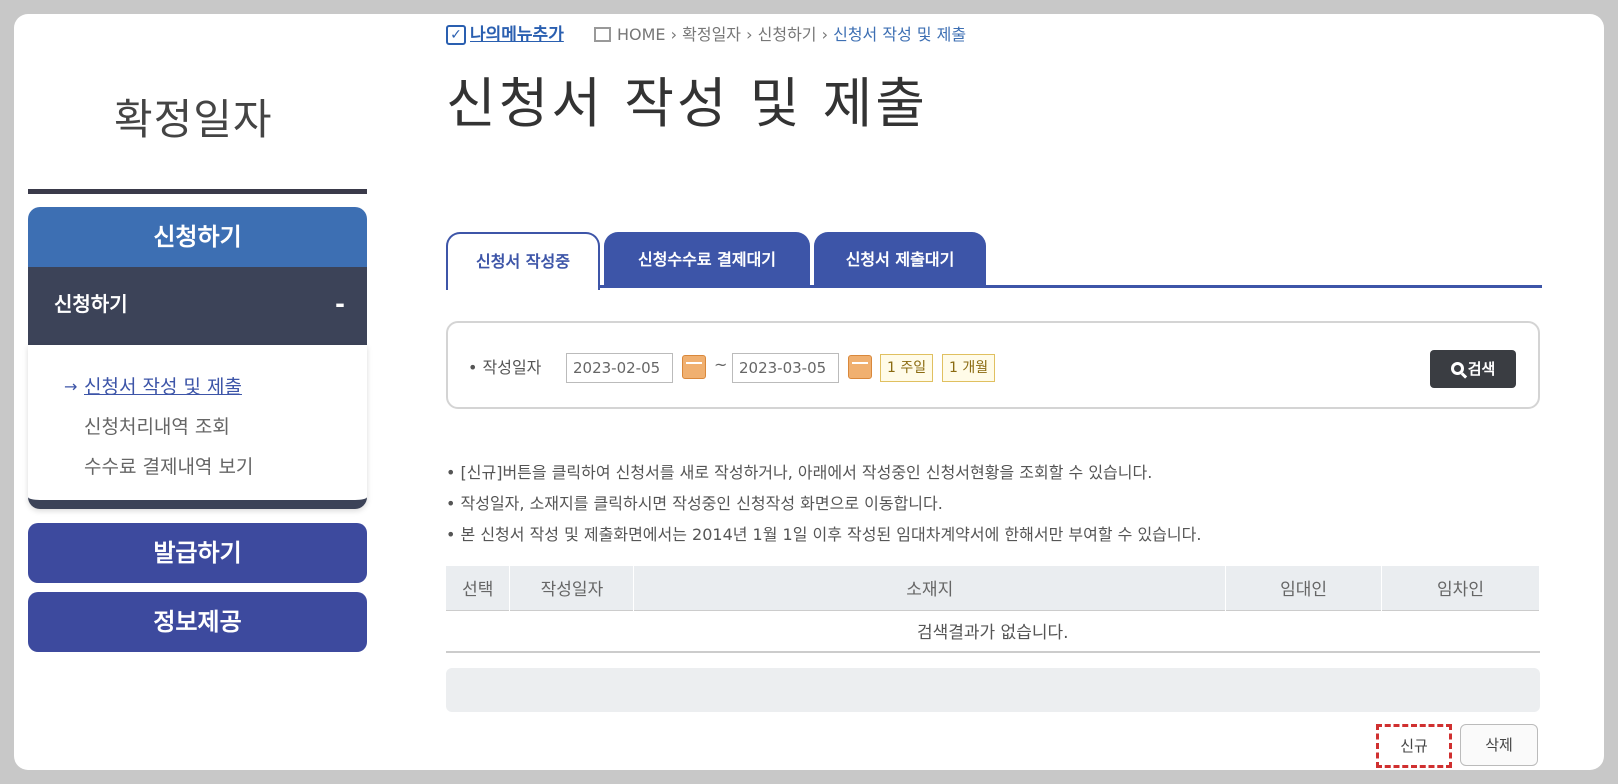 The height and width of the screenshot is (784, 1618). I want to click on nav-apply-sub-label: 신청하기, so click(91, 304).